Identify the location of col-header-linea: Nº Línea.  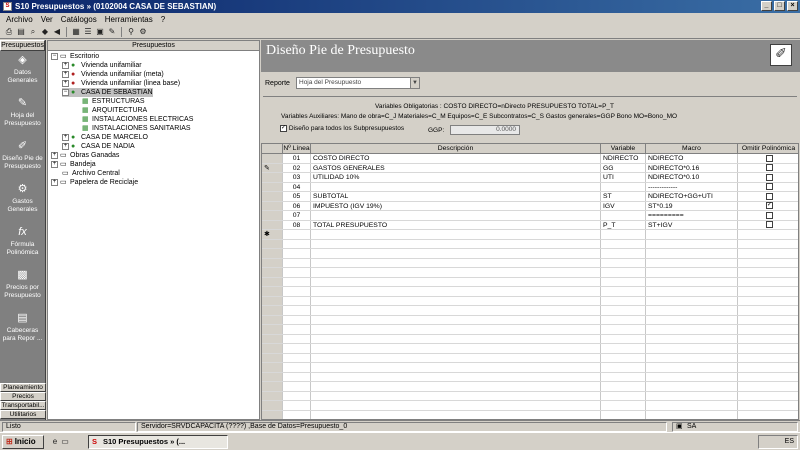
(297, 148).